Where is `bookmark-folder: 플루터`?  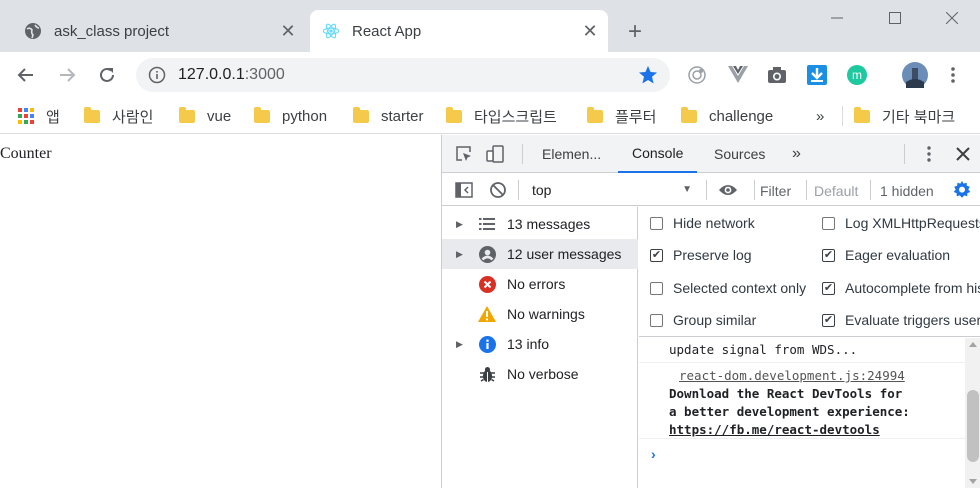
bookmark-folder: 플루터 is located at coordinates (621, 116).